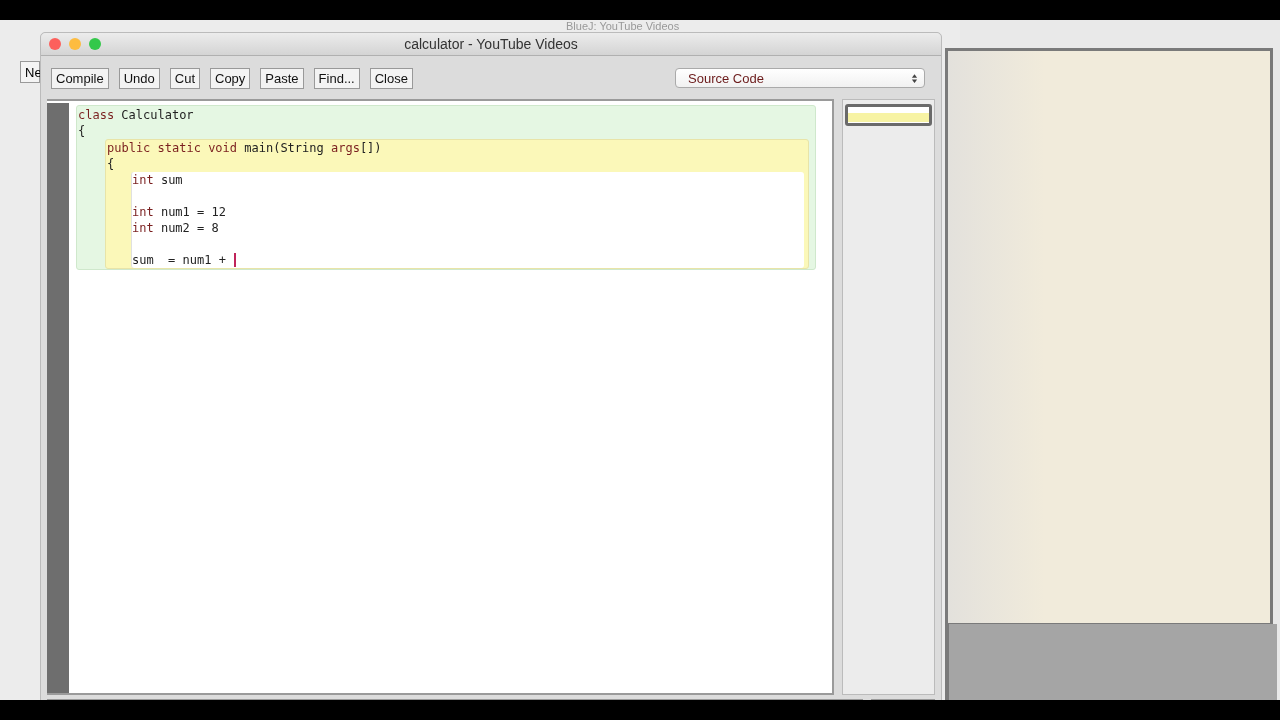  What do you see at coordinates (75, 44) in the screenshot?
I see `minimize-icon` at bounding box center [75, 44].